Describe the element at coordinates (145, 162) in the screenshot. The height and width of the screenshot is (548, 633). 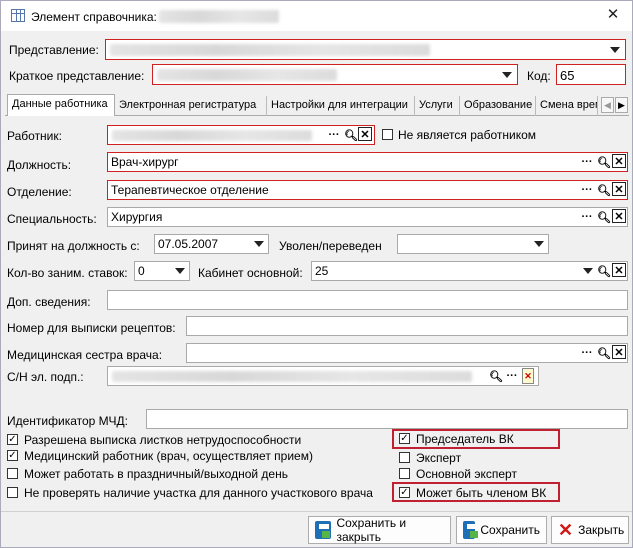
I see `position-value: Врач-хирург` at that location.